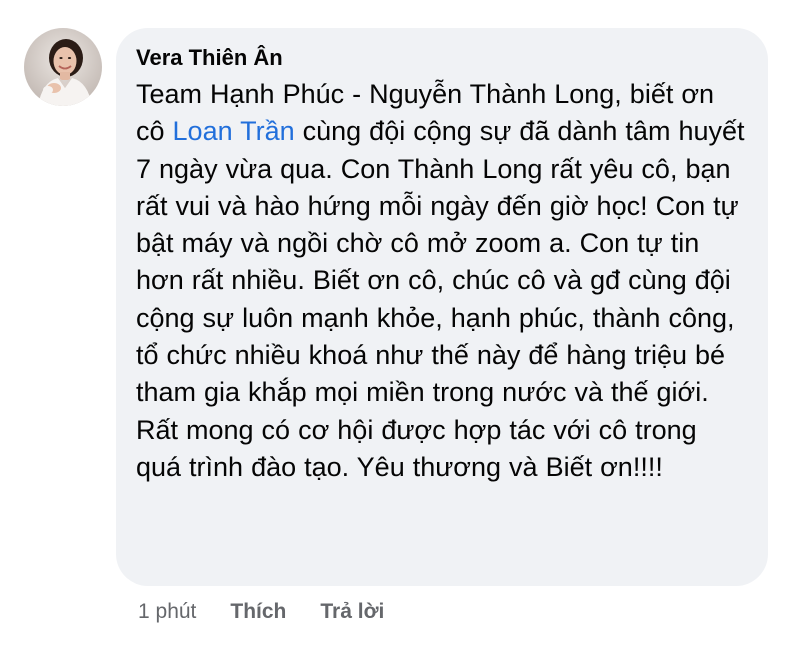  I want to click on mention-link: Loan Trần, so click(234, 131).